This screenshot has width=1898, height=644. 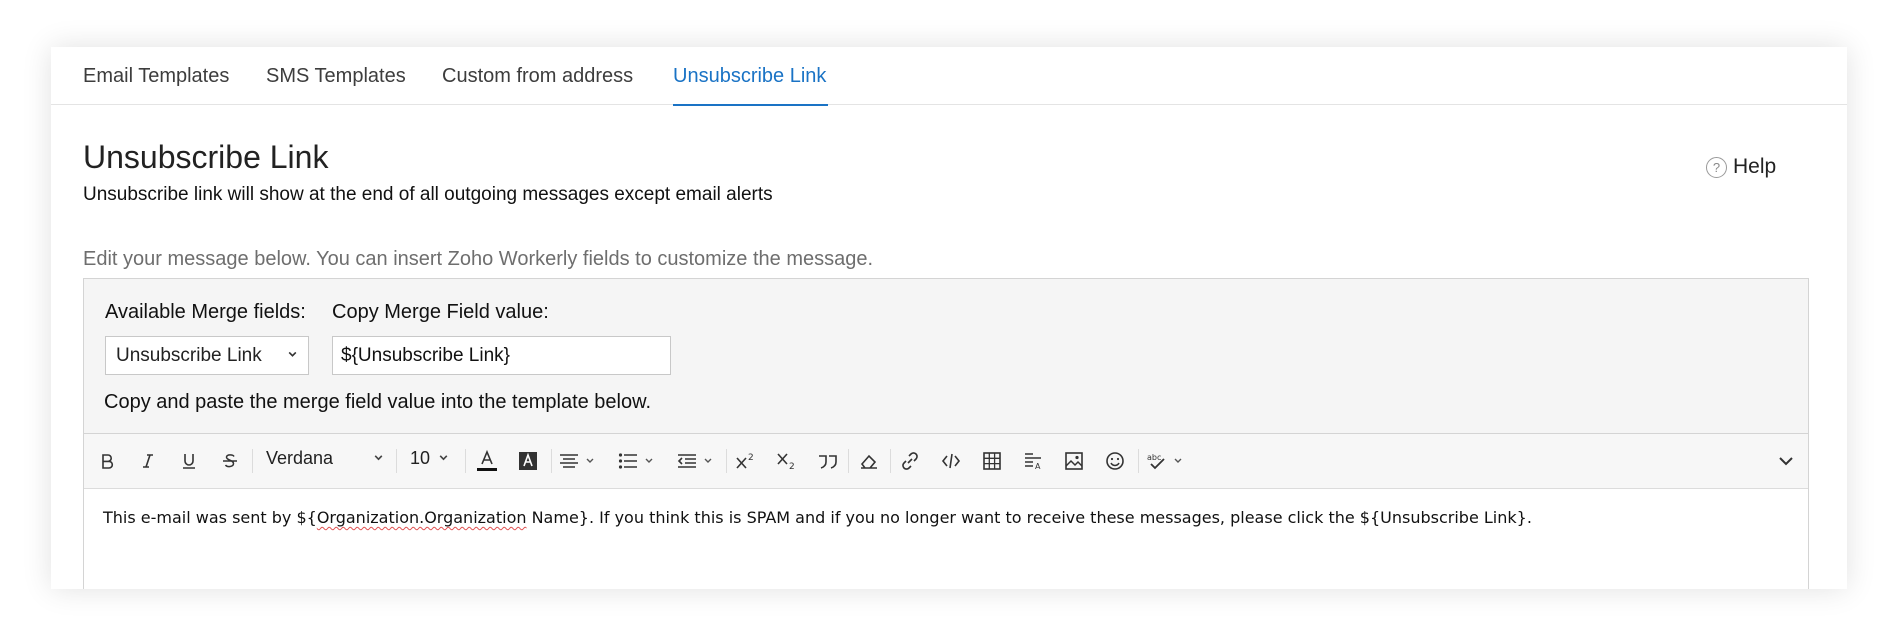 What do you see at coordinates (1755, 166) in the screenshot?
I see `help-label: Help` at bounding box center [1755, 166].